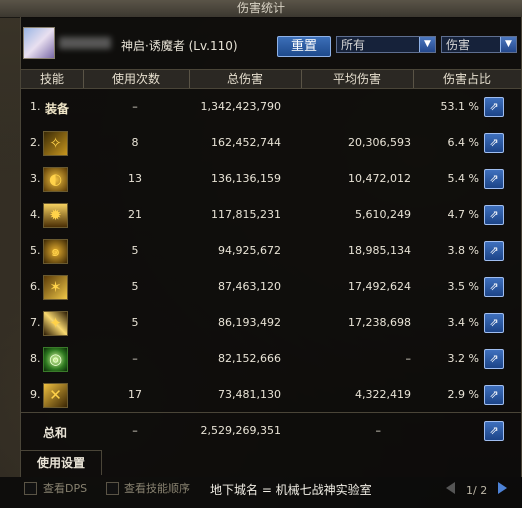 The height and width of the screenshot is (508, 522). What do you see at coordinates (135, 430) in the screenshot?
I see `summary-uses: –` at bounding box center [135, 430].